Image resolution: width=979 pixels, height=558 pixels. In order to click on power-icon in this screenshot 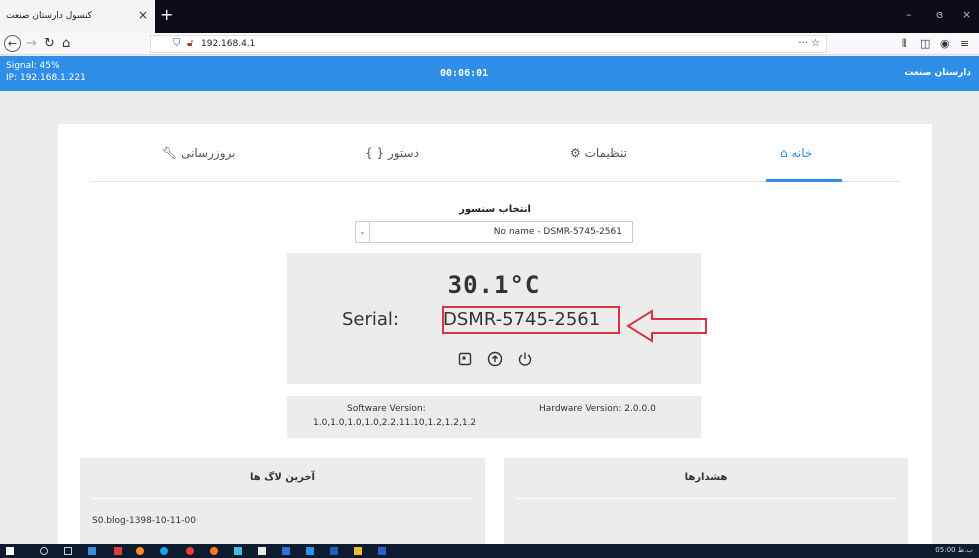, I will do `click(525, 359)`.